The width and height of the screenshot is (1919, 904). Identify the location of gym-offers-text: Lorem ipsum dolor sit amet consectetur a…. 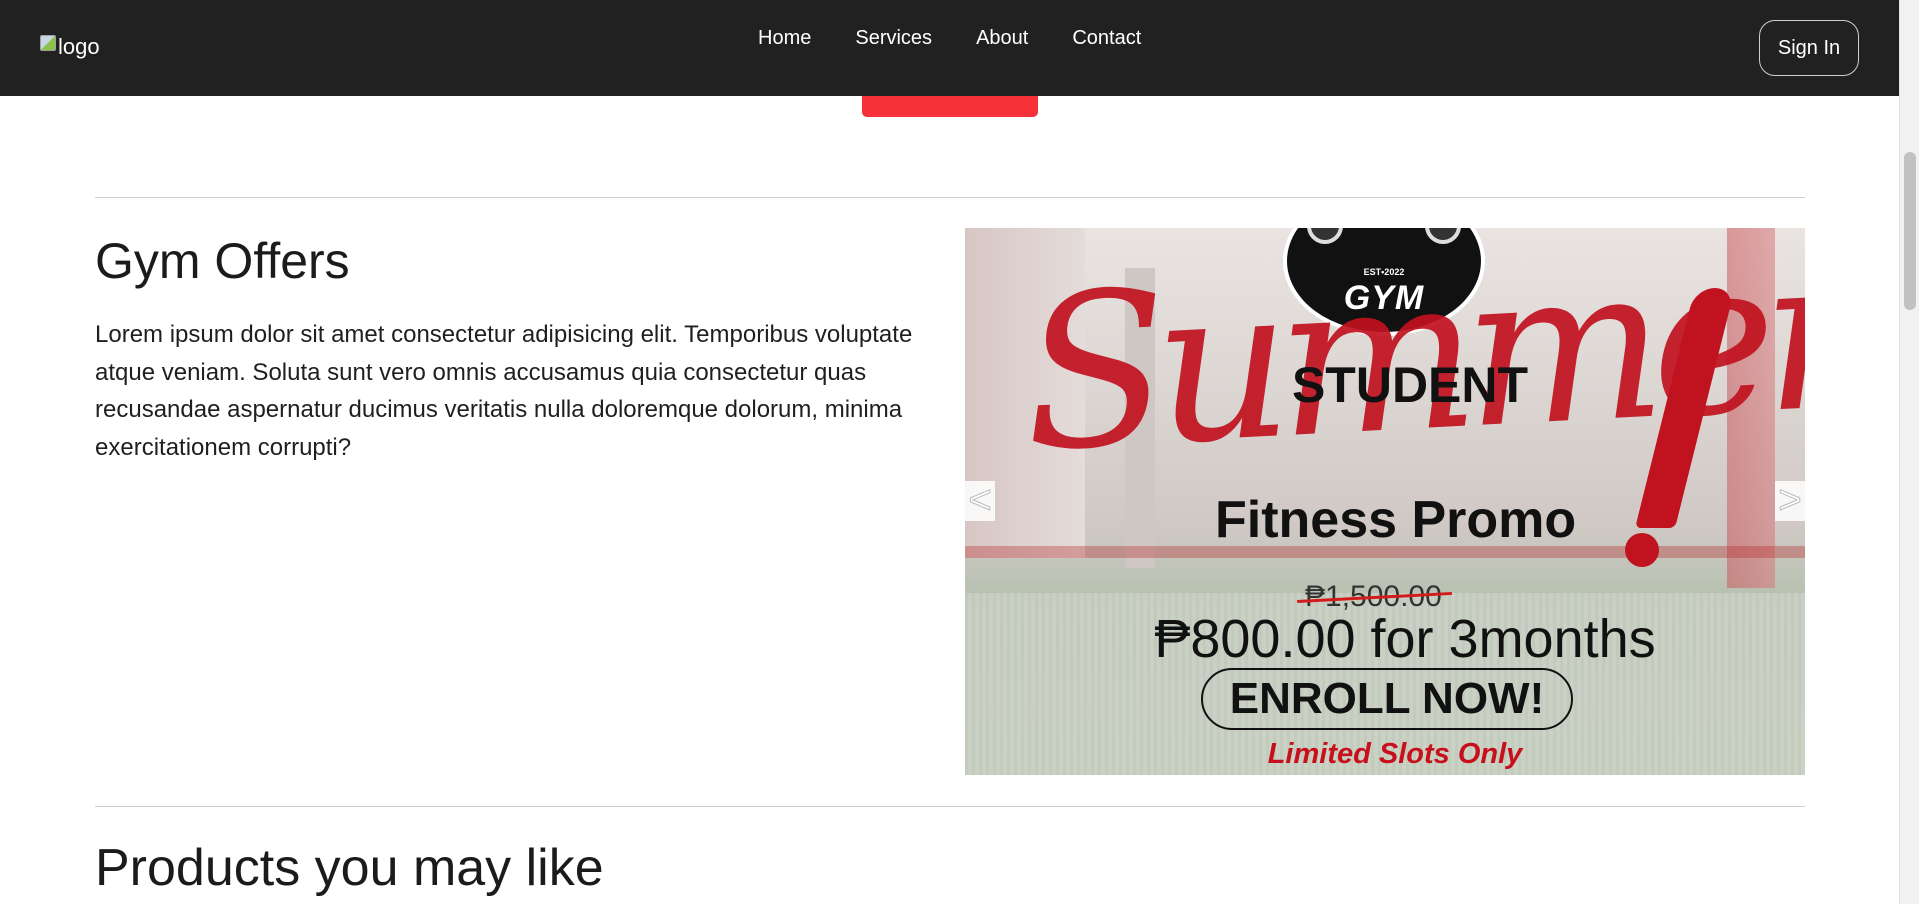
(504, 391).